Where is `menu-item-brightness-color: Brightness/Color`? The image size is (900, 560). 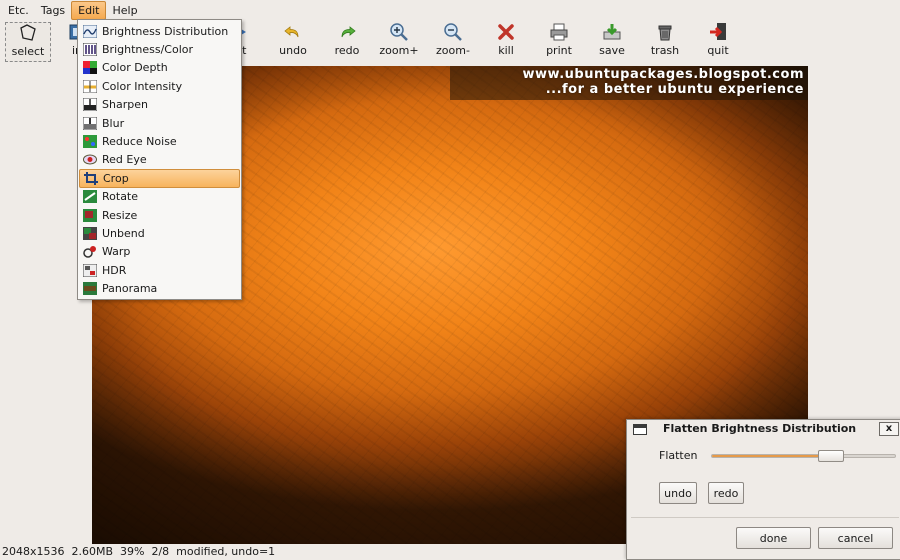 menu-item-brightness-color: Brightness/Color is located at coordinates (159, 49).